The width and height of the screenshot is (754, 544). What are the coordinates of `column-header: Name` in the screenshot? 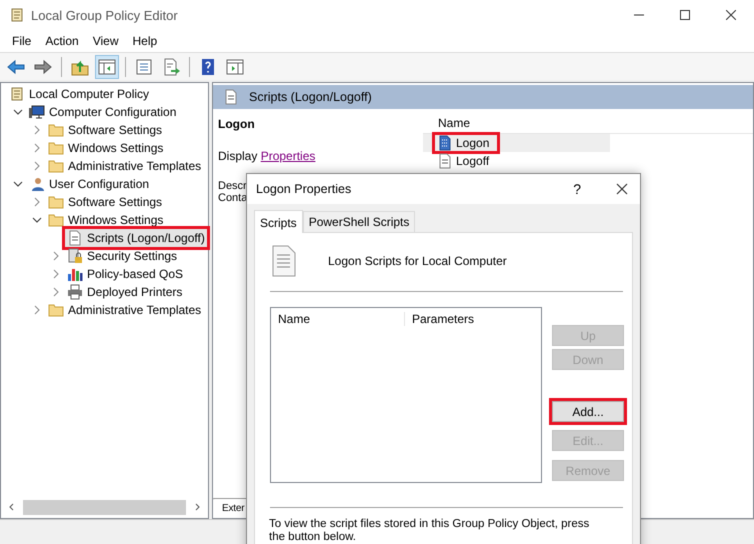 It's located at (338, 319).